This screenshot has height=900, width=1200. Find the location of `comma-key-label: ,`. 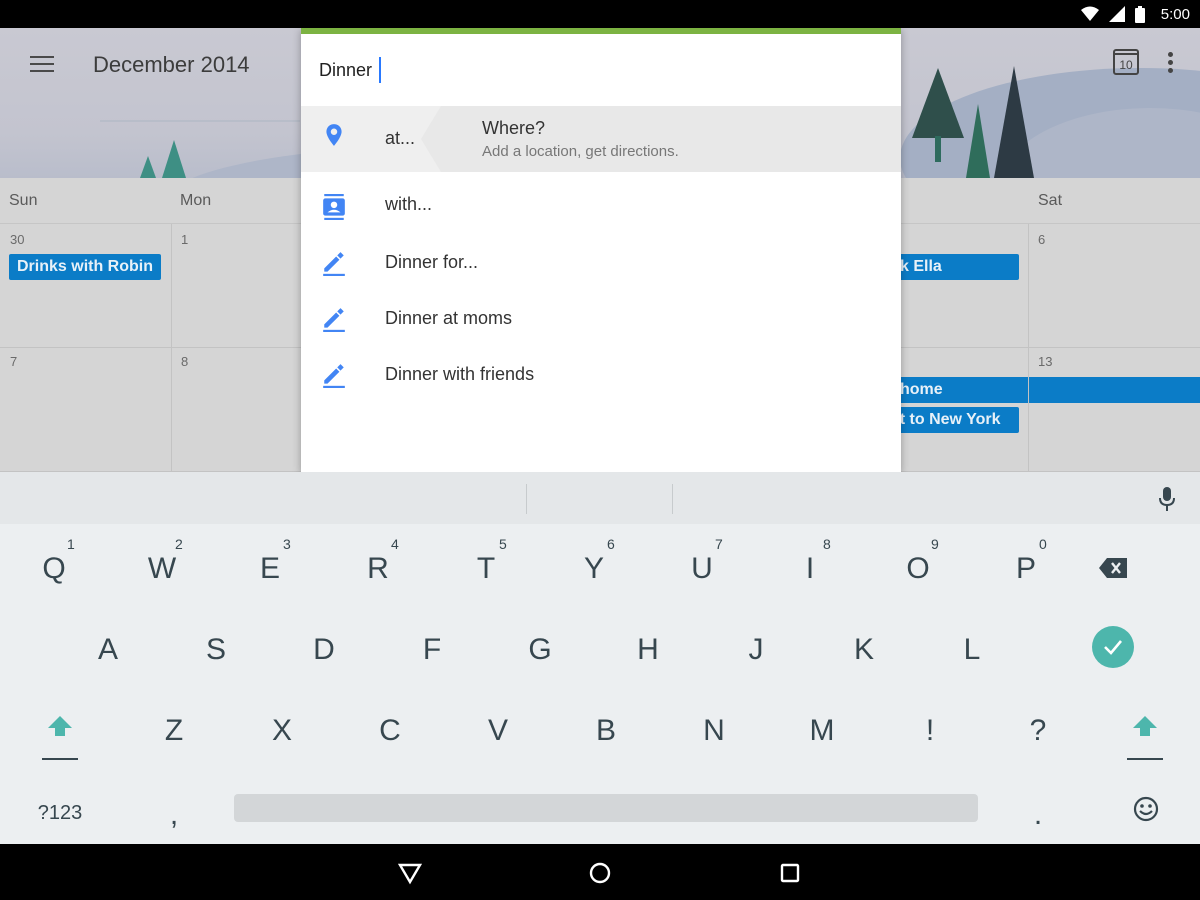

comma-key-label: , is located at coordinates (174, 814).